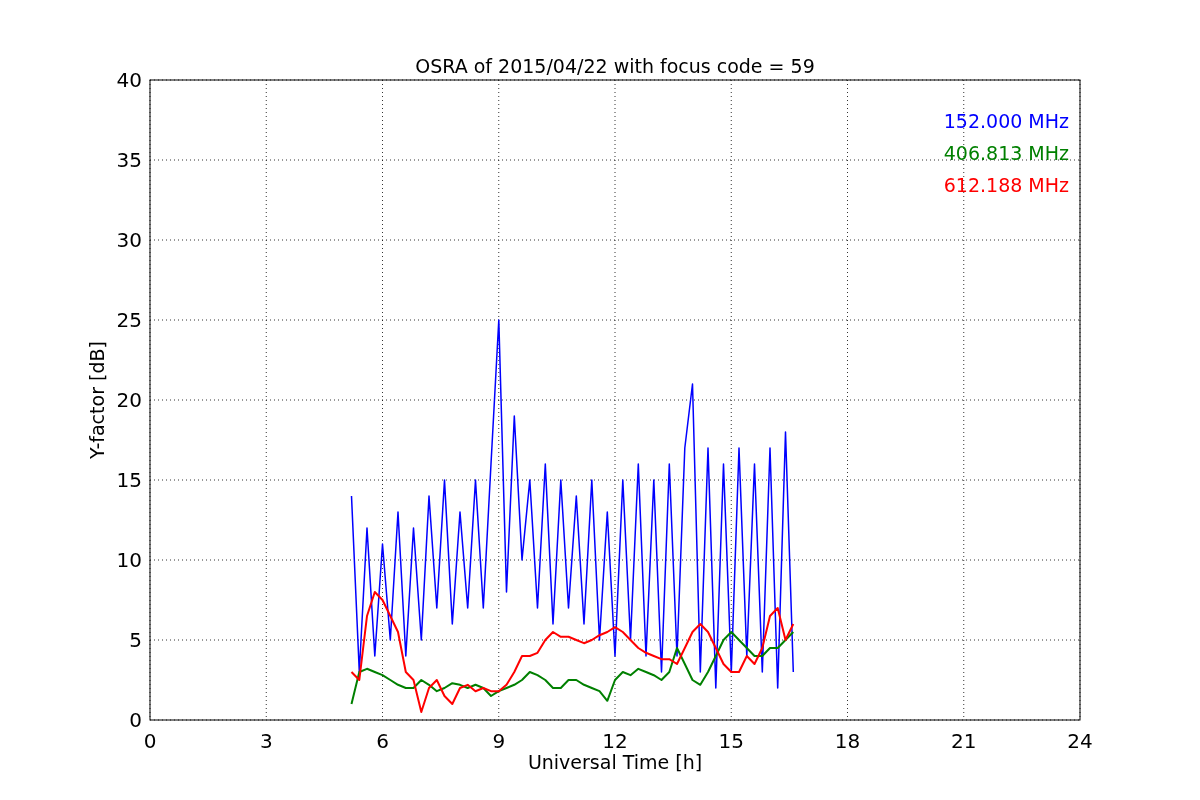 This screenshot has height=800, width=1200. I want to click on legend-label: 406.813 MHz, so click(1006, 153).